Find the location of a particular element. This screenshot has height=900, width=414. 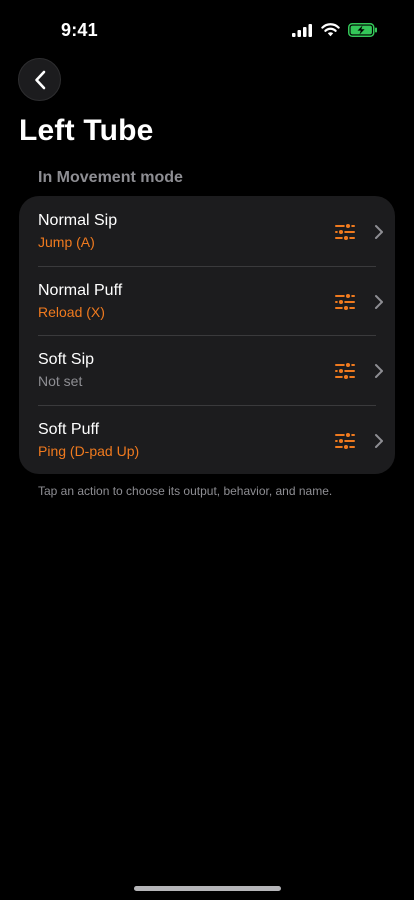

status-time: 9:41 is located at coordinates (79, 30).